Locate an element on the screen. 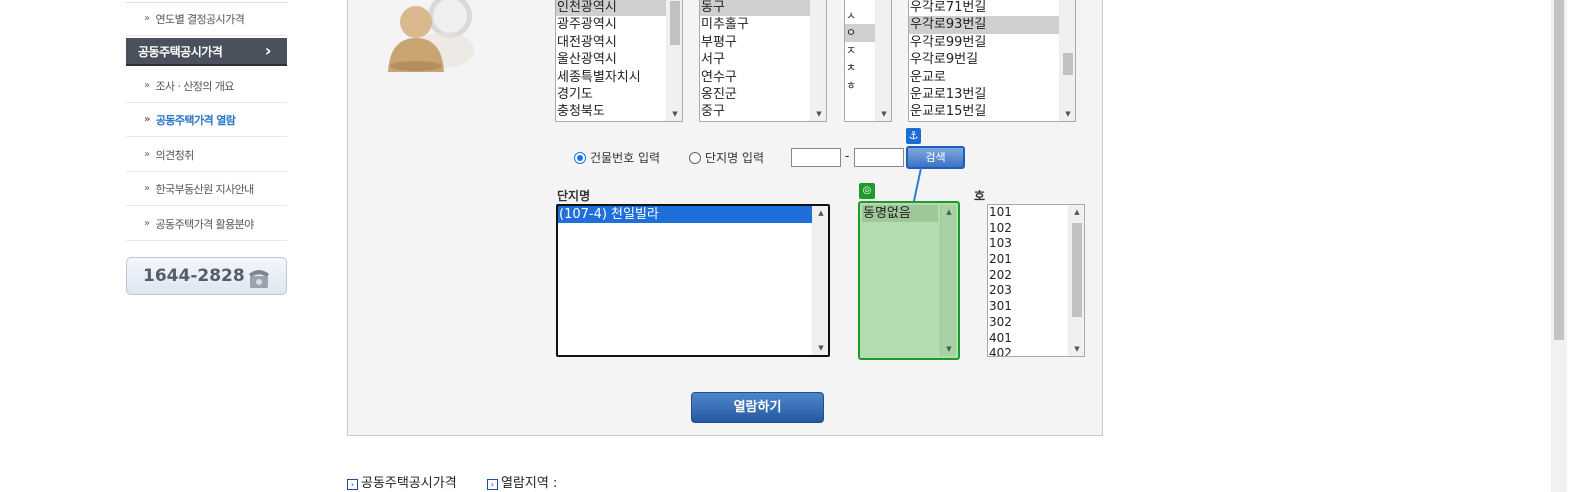 This screenshot has height=492, width=1589. list-item: ㅇ is located at coordinates (860, 33).